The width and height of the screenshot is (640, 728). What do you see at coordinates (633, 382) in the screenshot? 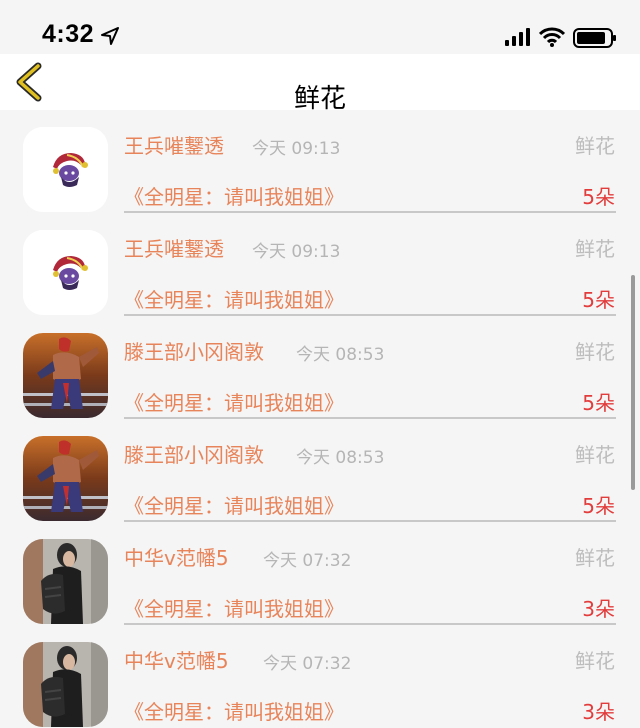
I see `scrollbar` at bounding box center [633, 382].